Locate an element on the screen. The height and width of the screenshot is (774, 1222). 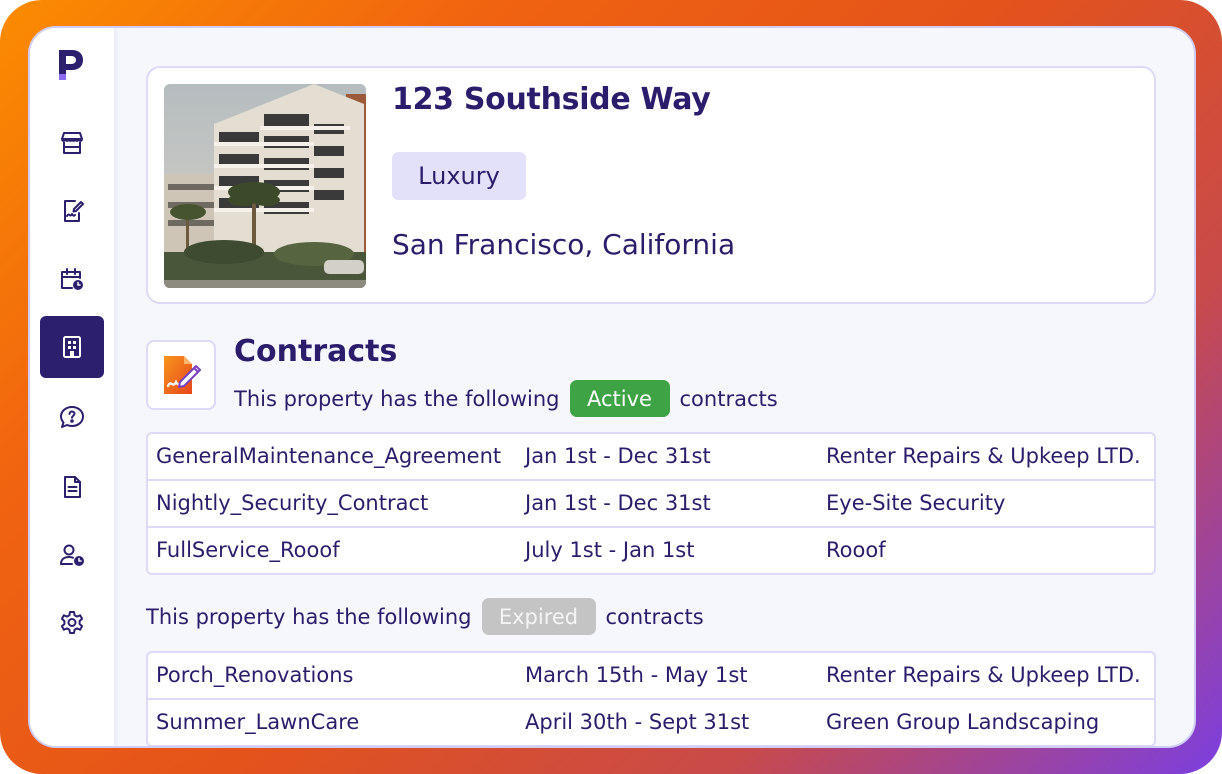
active-caption-prefix: This property has the following is located at coordinates (397, 398).